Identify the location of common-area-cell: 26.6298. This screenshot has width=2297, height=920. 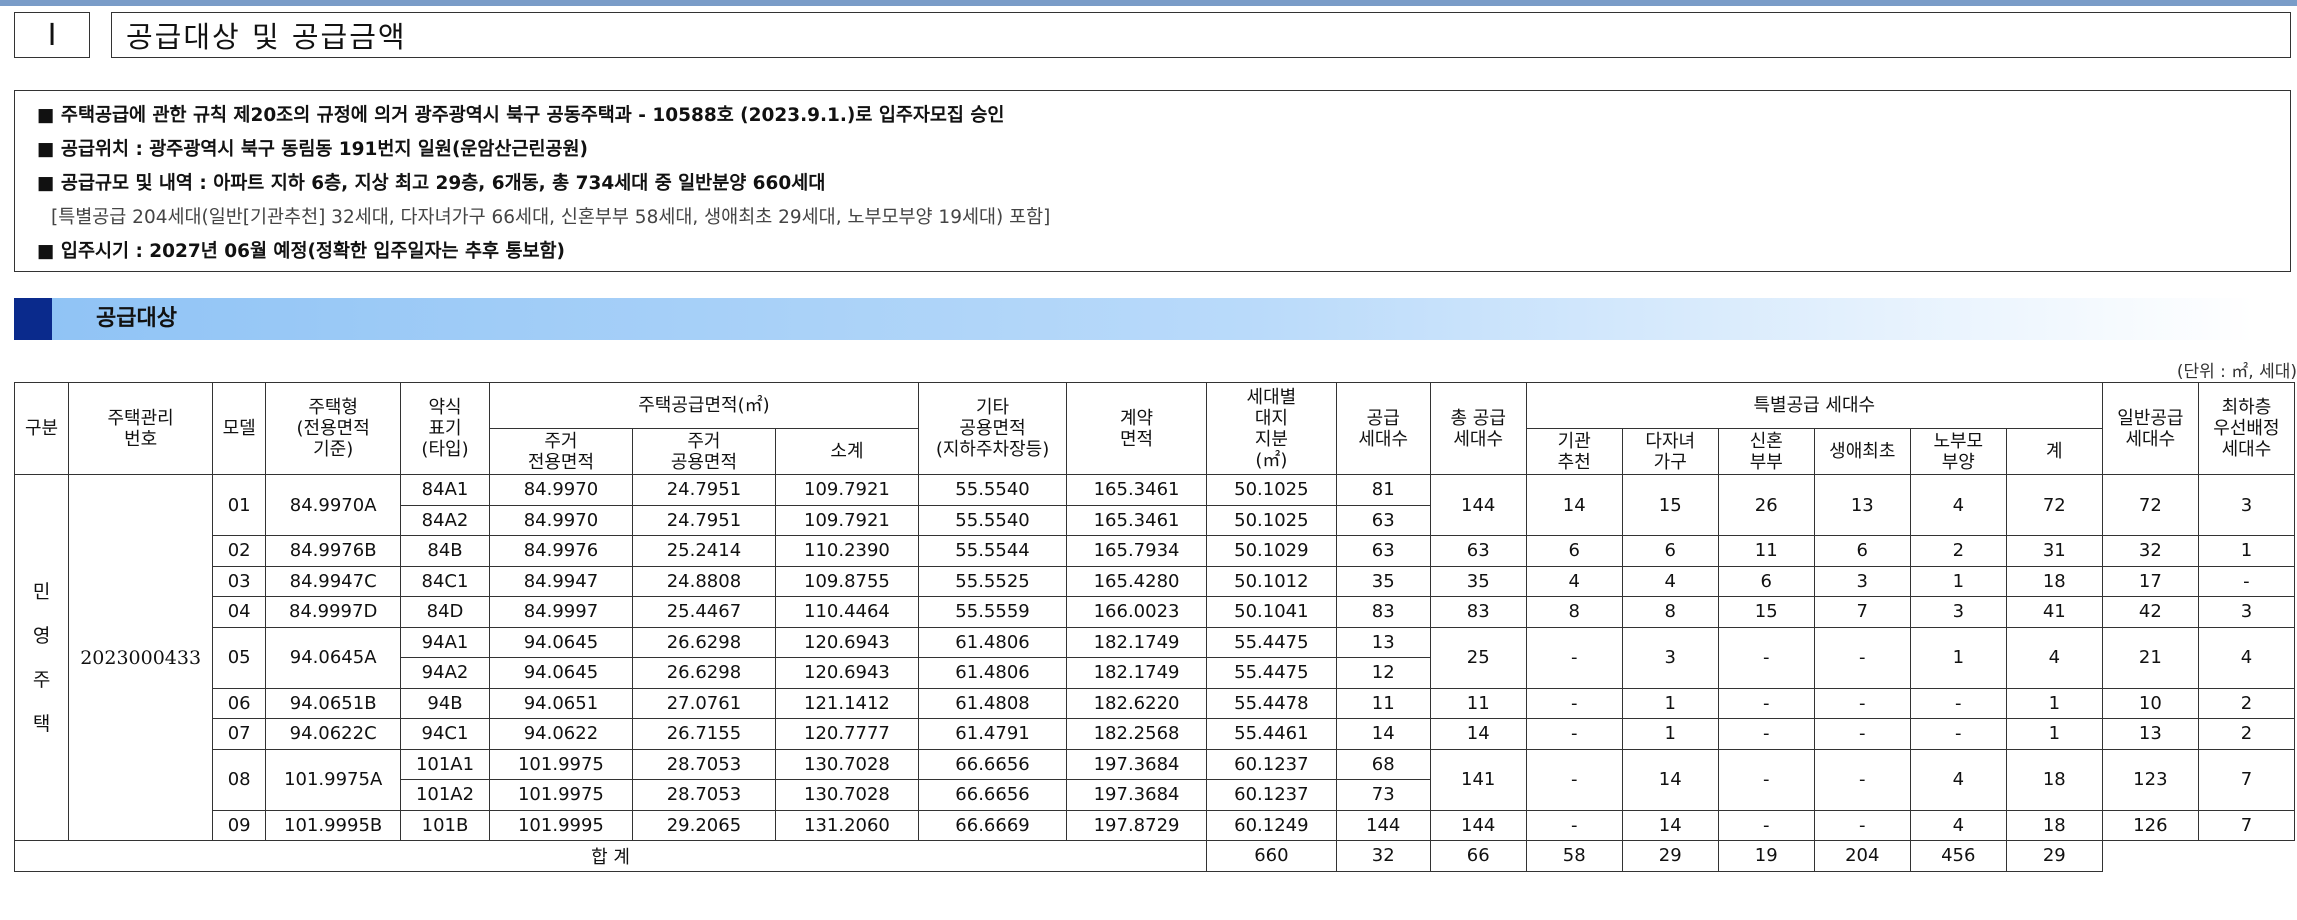
(703, 673).